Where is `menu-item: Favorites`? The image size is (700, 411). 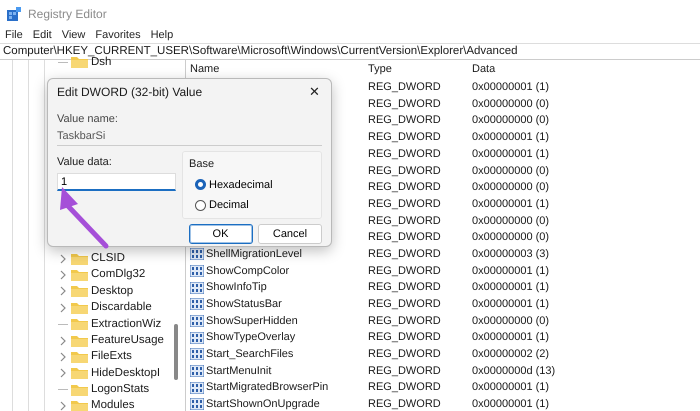
menu-item: Favorites is located at coordinates (118, 35).